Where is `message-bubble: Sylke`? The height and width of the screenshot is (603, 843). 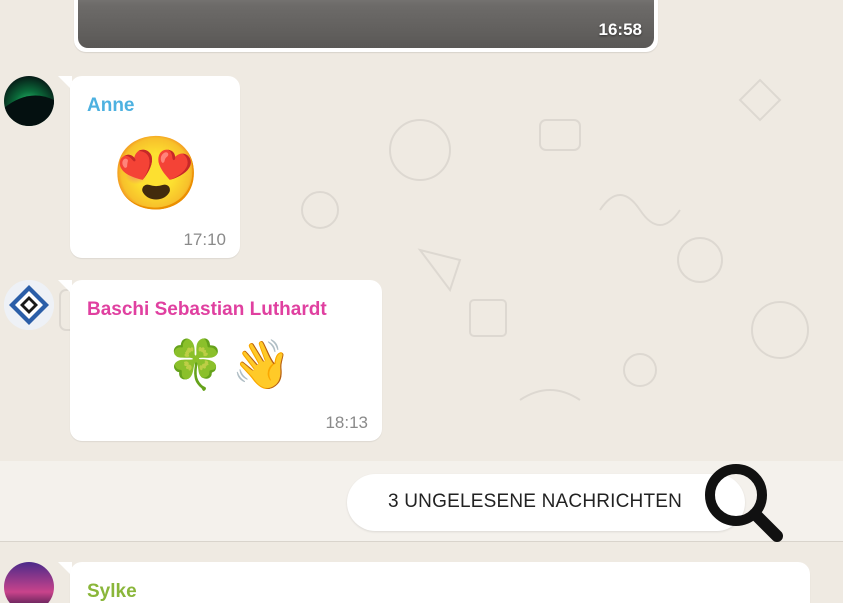
message-bubble: Sylke is located at coordinates (440, 582).